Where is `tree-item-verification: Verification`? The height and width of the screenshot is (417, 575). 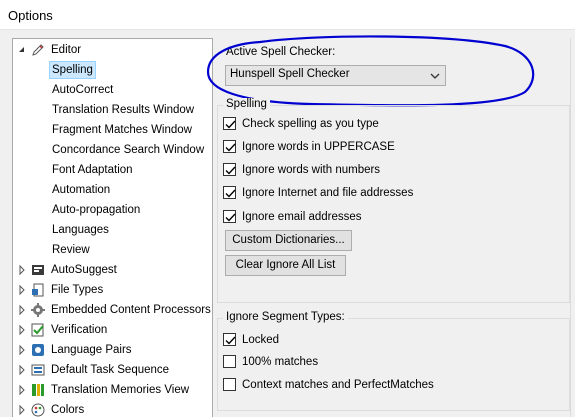
tree-item-verification: Verification is located at coordinates (112, 330).